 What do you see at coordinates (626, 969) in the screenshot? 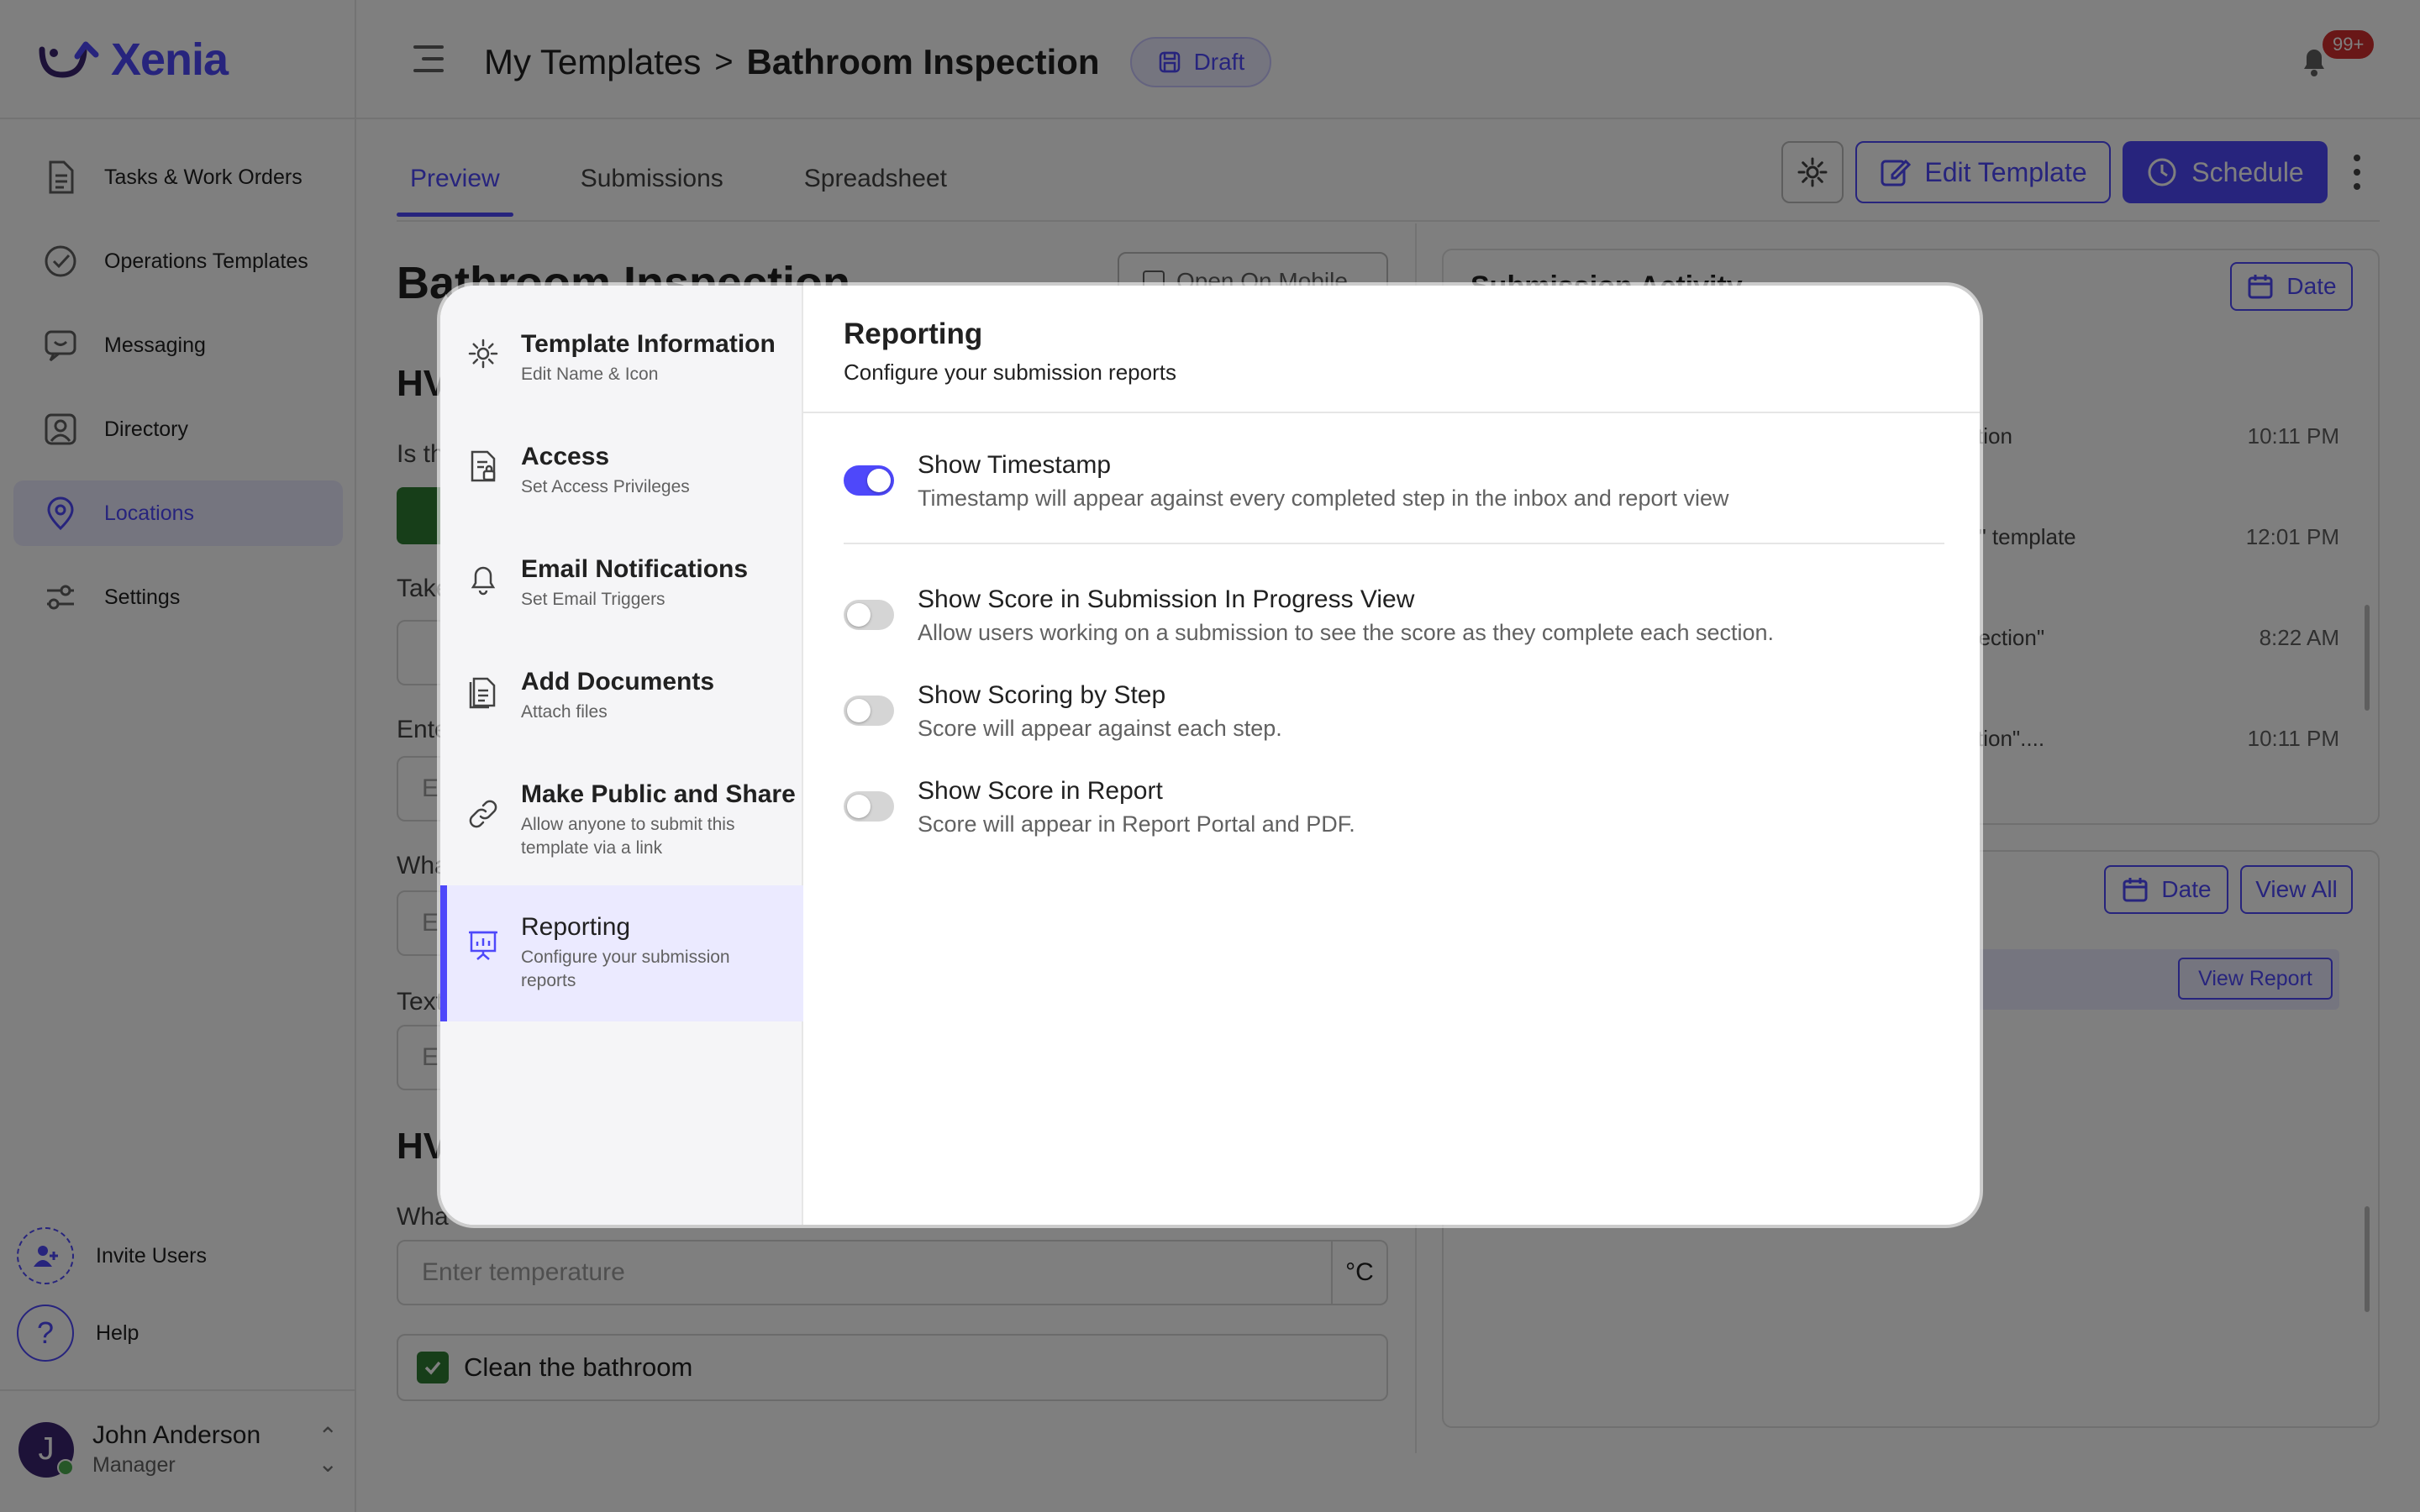
I see `menu-item-subtitle: Configure your submission reports` at bounding box center [626, 969].